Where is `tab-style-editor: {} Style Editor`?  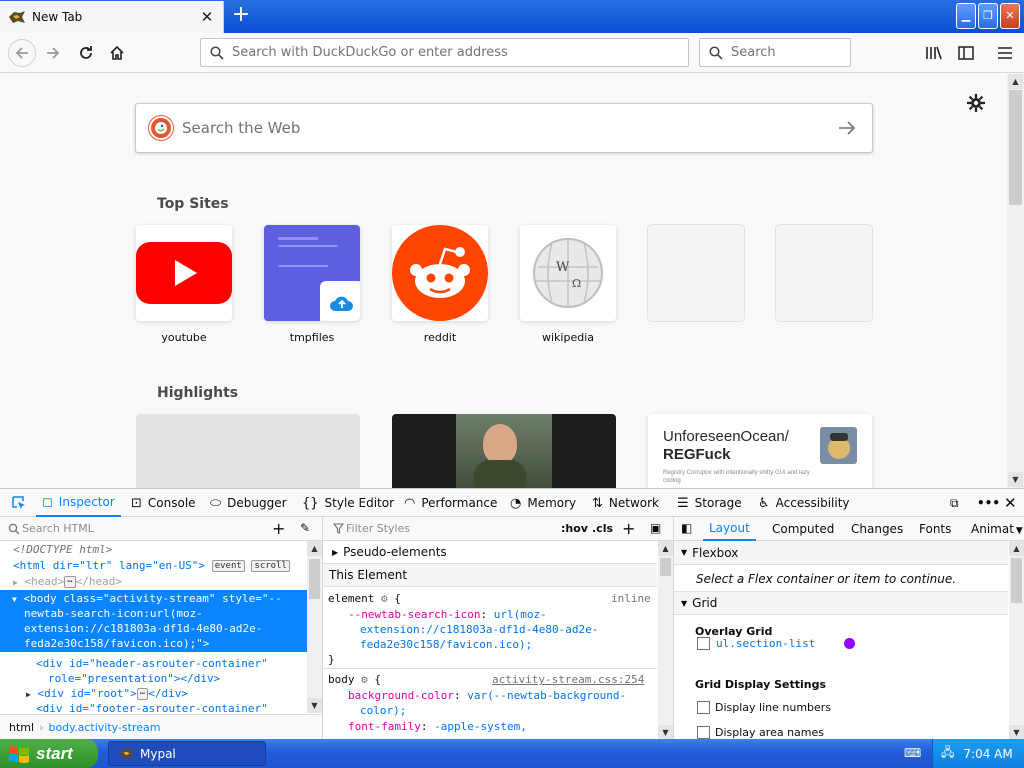
tab-style-editor: {} Style Editor is located at coordinates (348, 503).